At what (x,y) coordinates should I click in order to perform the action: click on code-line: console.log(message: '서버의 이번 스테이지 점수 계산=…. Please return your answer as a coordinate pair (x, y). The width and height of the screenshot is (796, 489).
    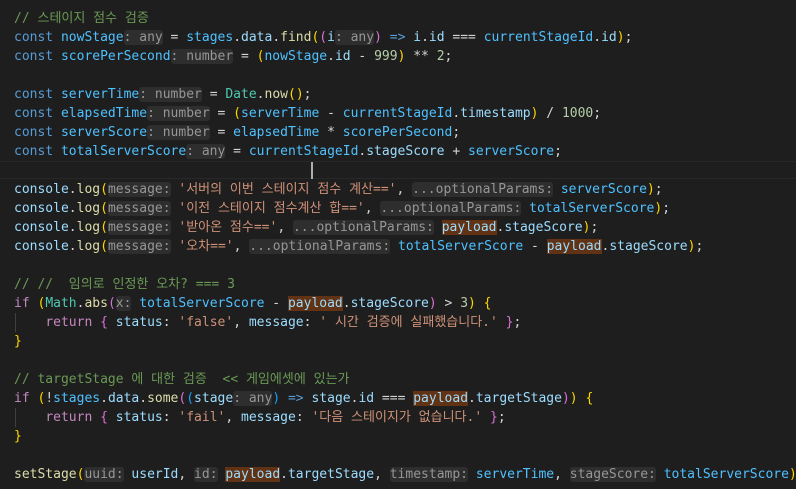
    Looking at the image, I should click on (338, 189).